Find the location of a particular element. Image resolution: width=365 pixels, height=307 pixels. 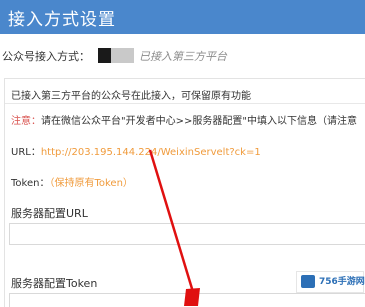

watermark-text: 756手游网 is located at coordinates (342, 282).